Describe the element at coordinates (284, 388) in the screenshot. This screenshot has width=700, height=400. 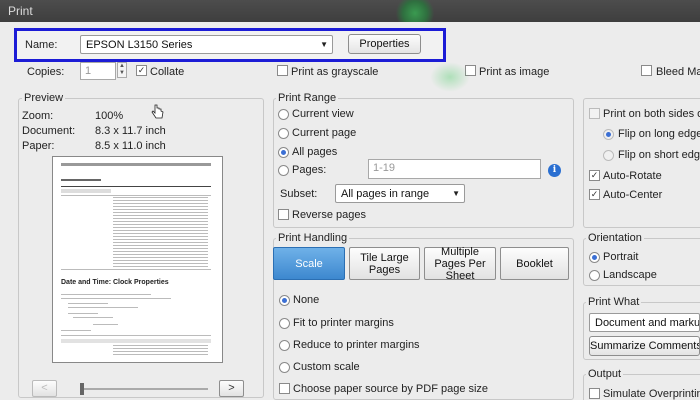
I see `paper-source-checkbox` at that location.